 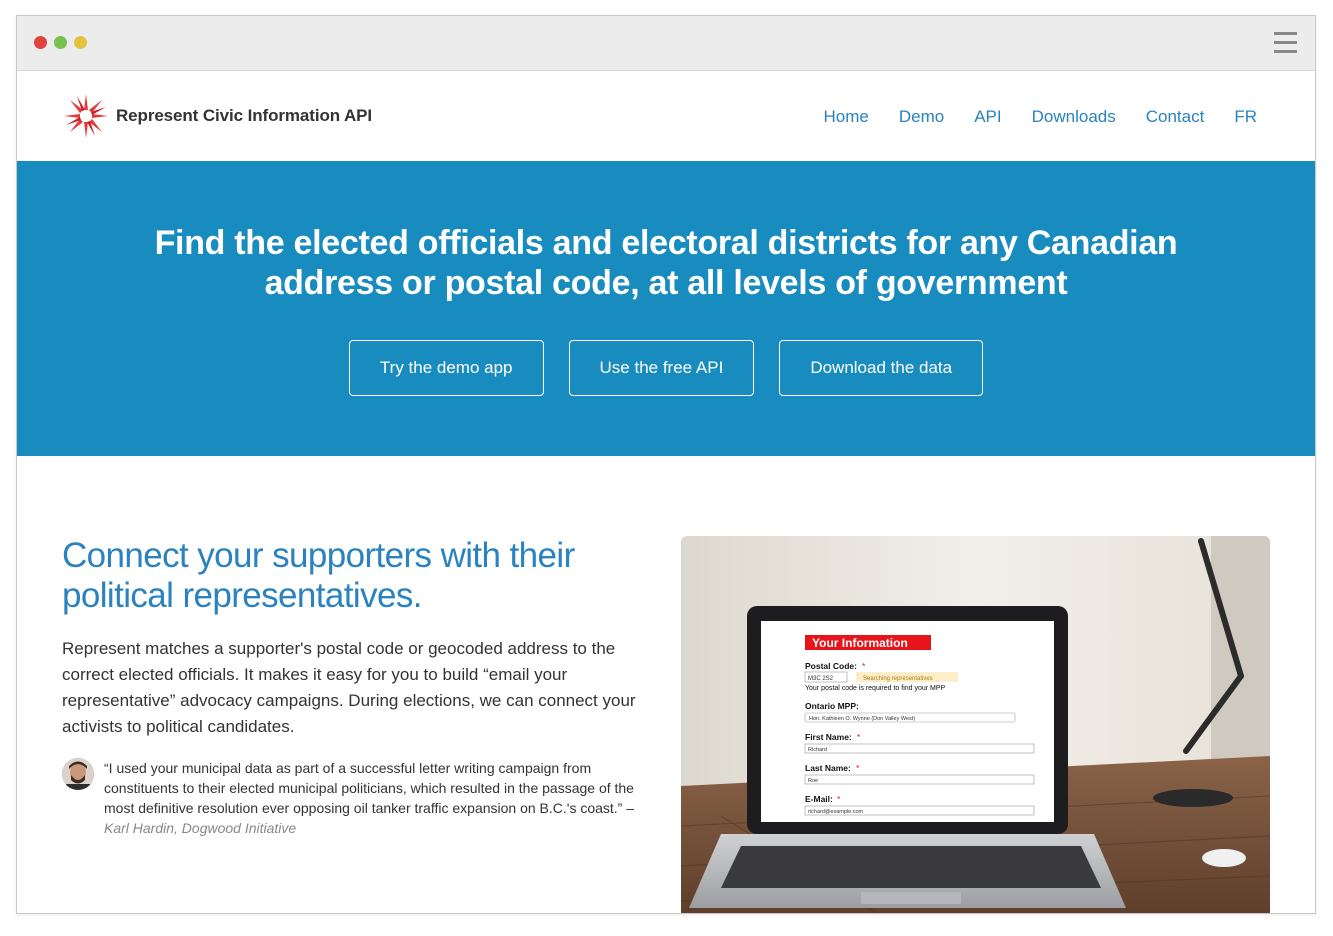 I want to click on searching-status: Searching representatives, so click(x=898, y=679).